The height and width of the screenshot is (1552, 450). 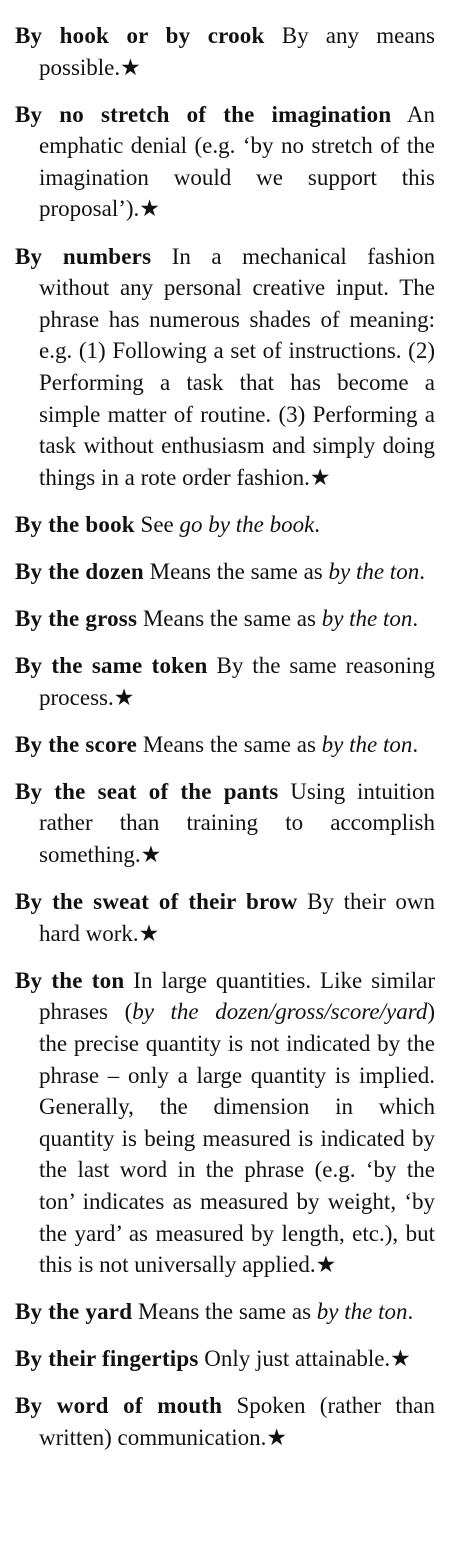 I want to click on entry-headword: By numbers, so click(x=83, y=256).